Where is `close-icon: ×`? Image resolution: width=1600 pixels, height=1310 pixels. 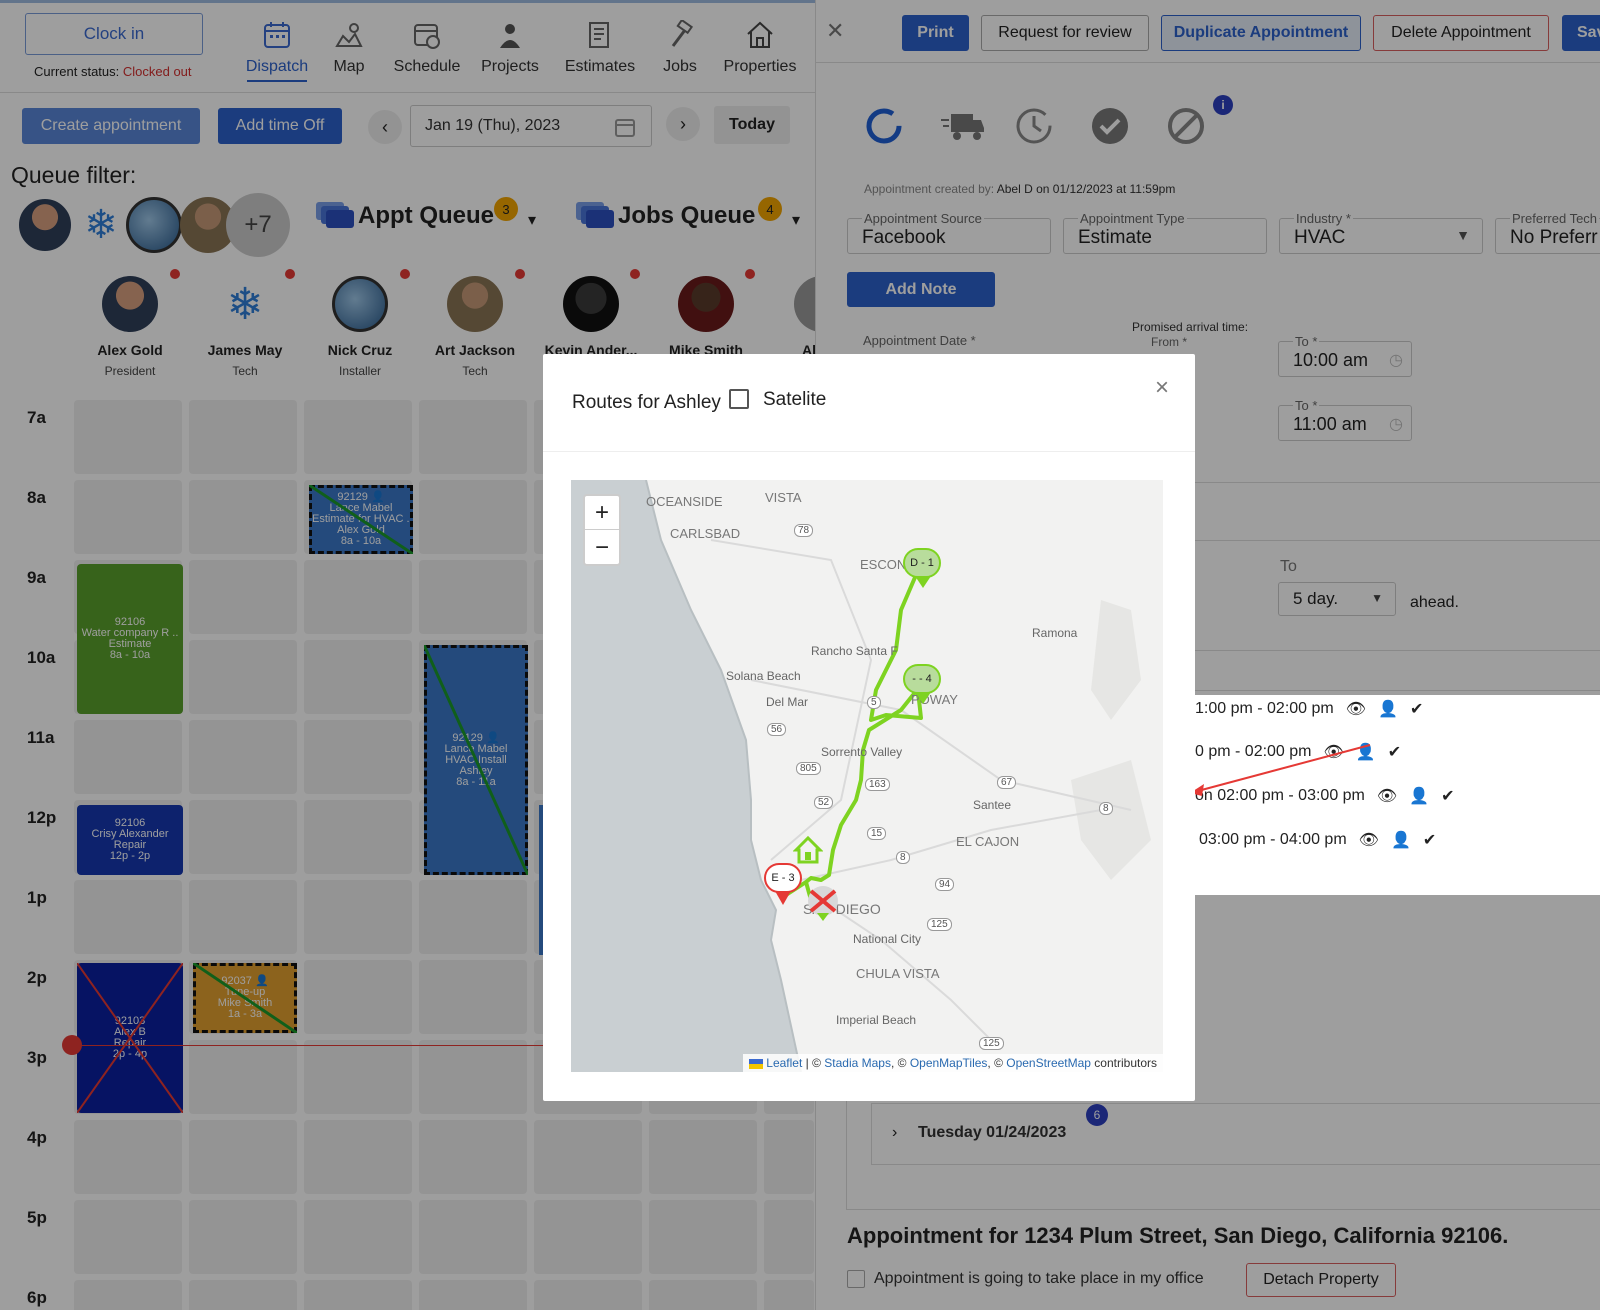 close-icon: × is located at coordinates (1162, 388).